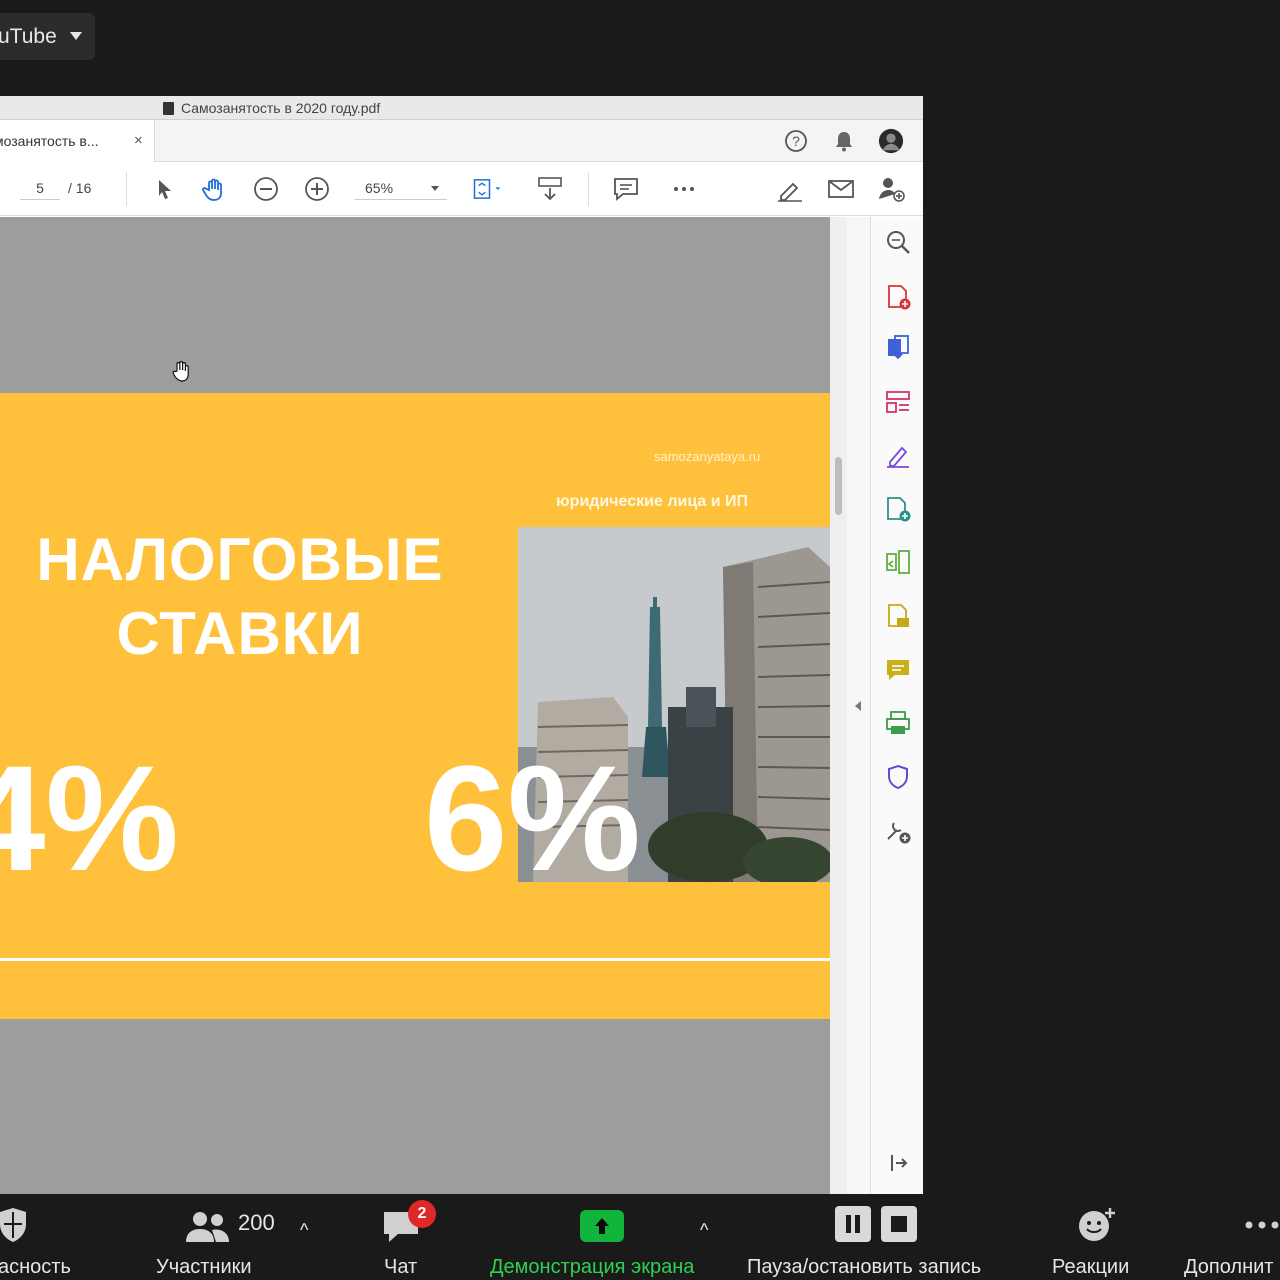 The width and height of the screenshot is (1280, 1280). Describe the element at coordinates (401, 188) in the screenshot. I see `zoom-level-select: 65%` at that location.